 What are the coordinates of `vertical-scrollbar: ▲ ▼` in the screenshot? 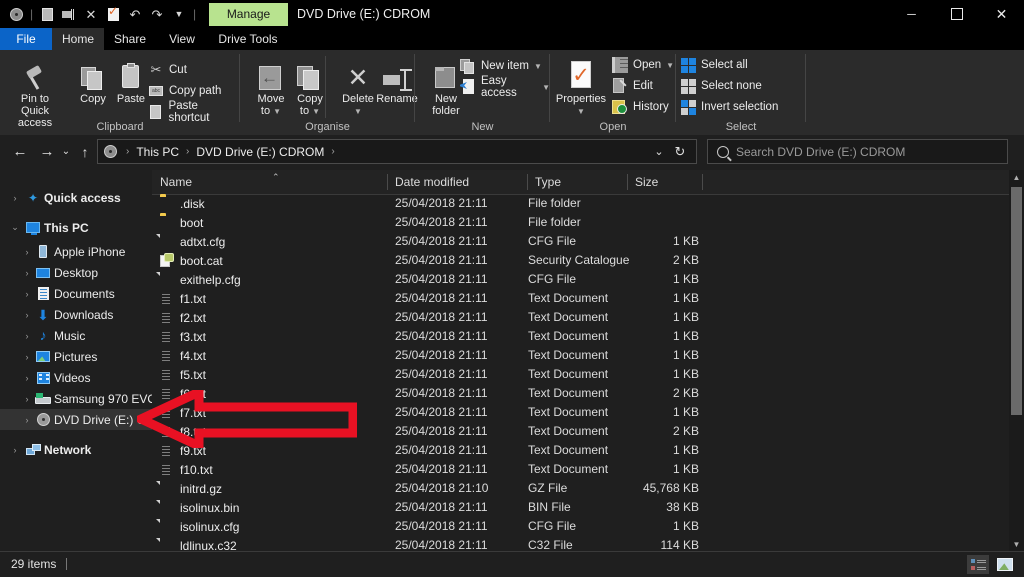 It's located at (1016, 361).